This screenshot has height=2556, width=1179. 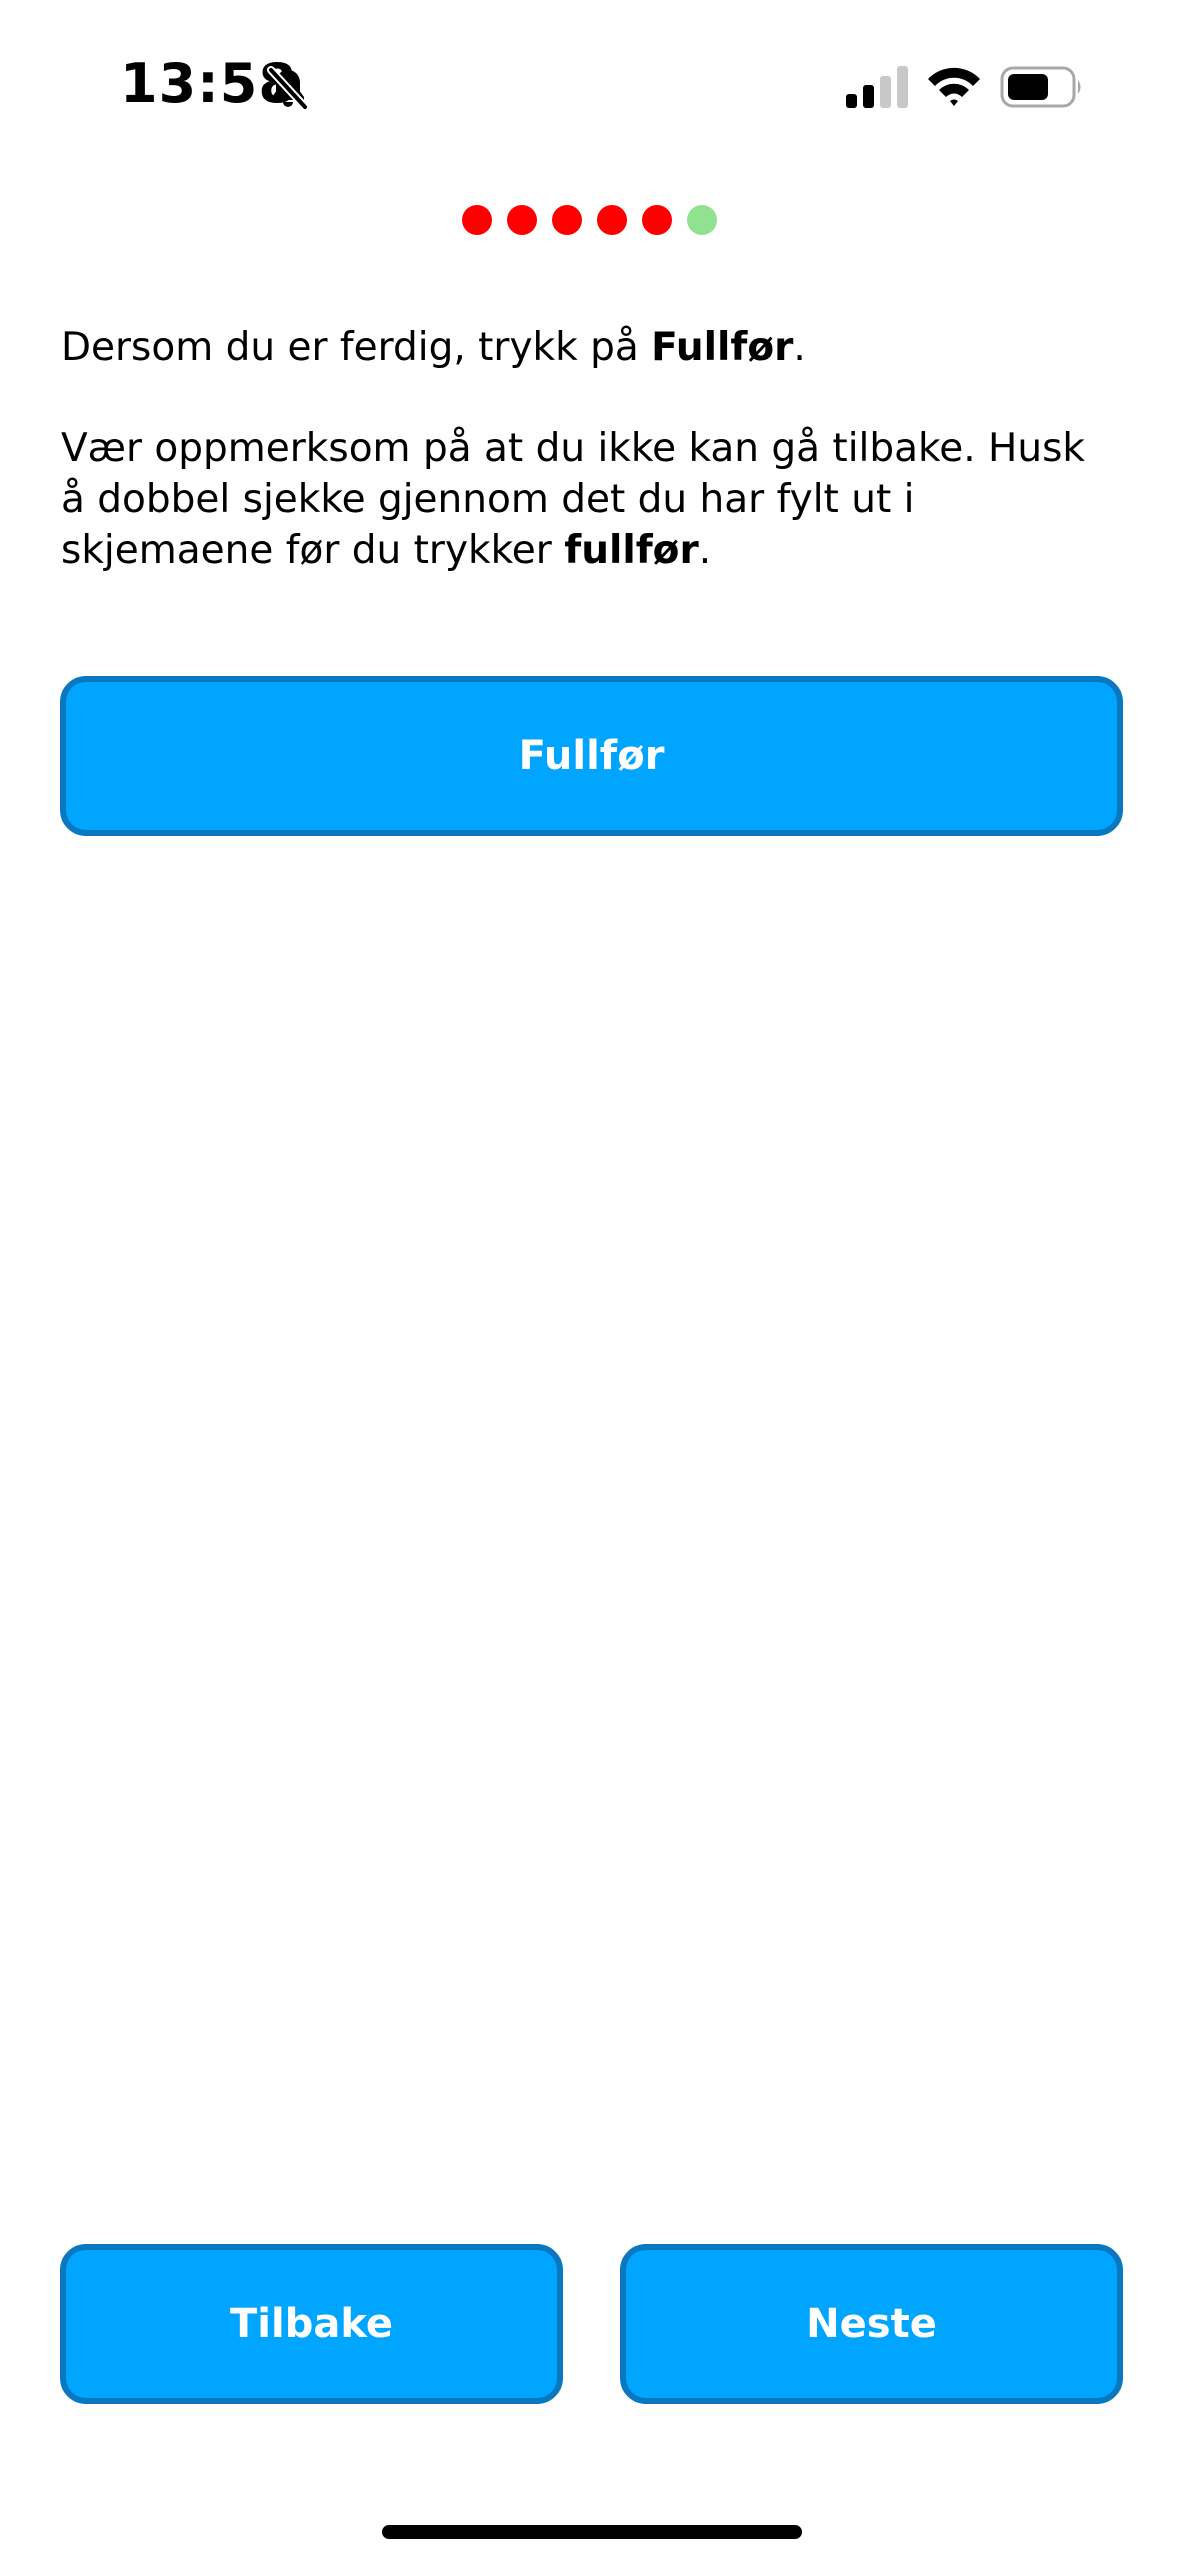 What do you see at coordinates (592, 2532) in the screenshot?
I see `home-indicator` at bounding box center [592, 2532].